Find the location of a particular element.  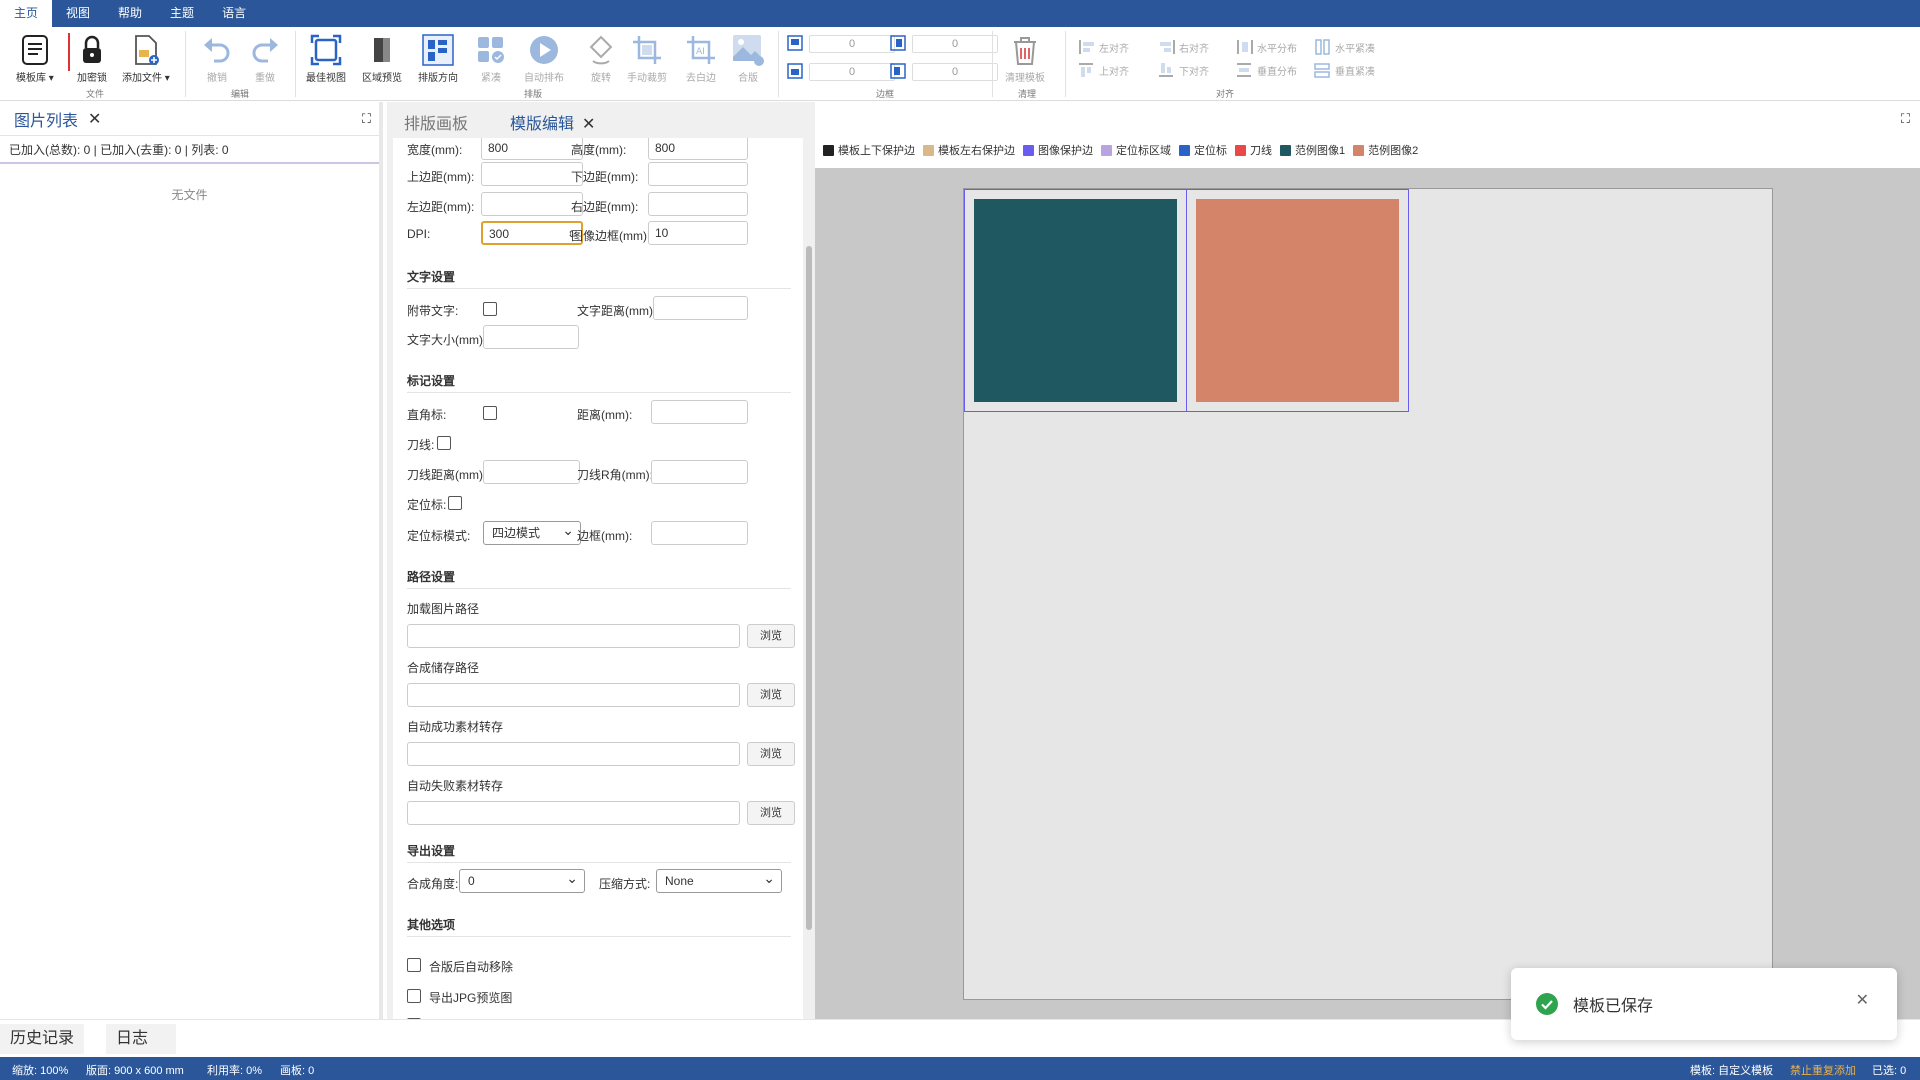

legend-item: 范例图像2 is located at coordinates (1385, 150).